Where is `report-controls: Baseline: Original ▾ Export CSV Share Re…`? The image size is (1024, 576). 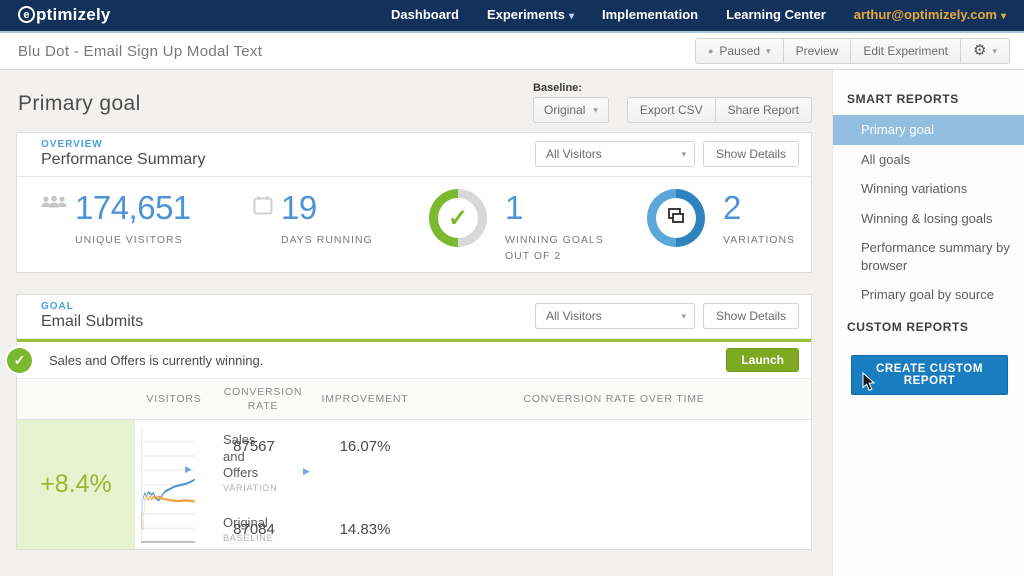 report-controls: Baseline: Original ▾ Export CSV Share Re… is located at coordinates (672, 102).